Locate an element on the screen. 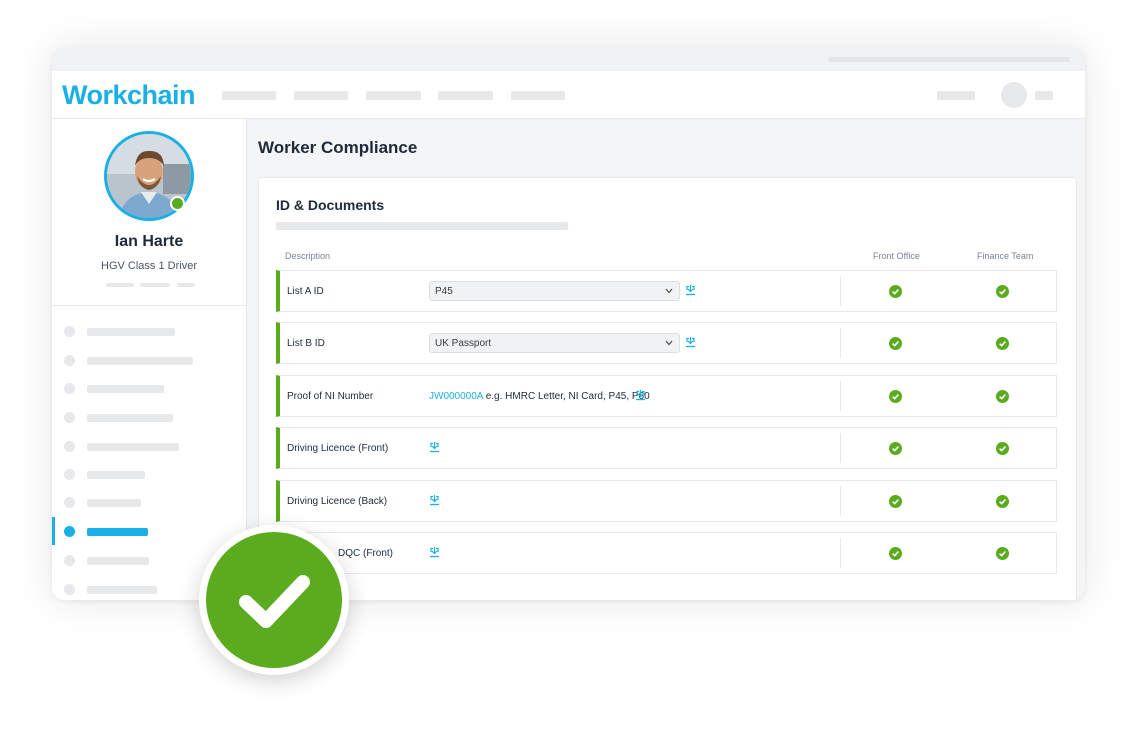 This screenshot has height=735, width=1136. approved-badge-fill is located at coordinates (274, 600).